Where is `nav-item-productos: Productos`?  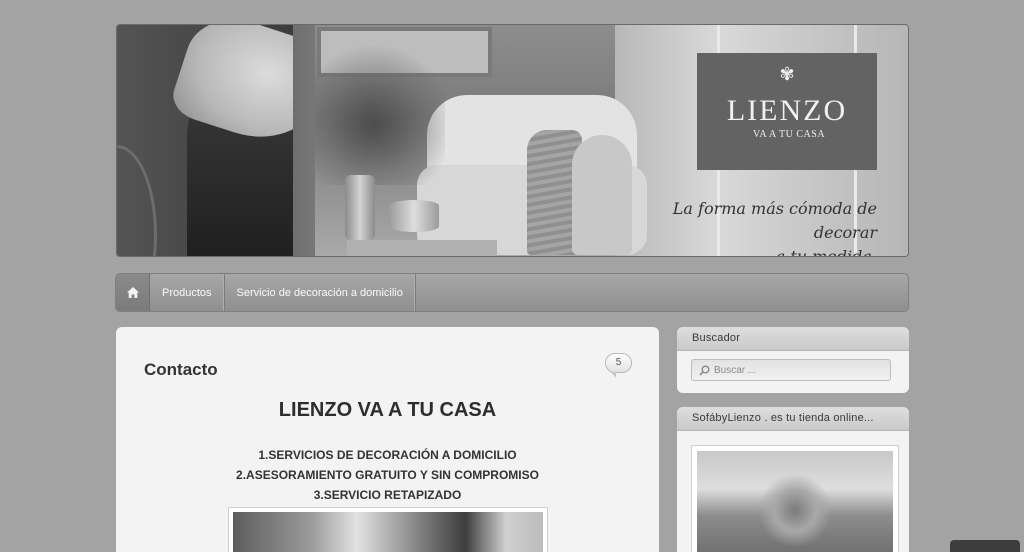
nav-item-productos: Productos is located at coordinates (187, 292).